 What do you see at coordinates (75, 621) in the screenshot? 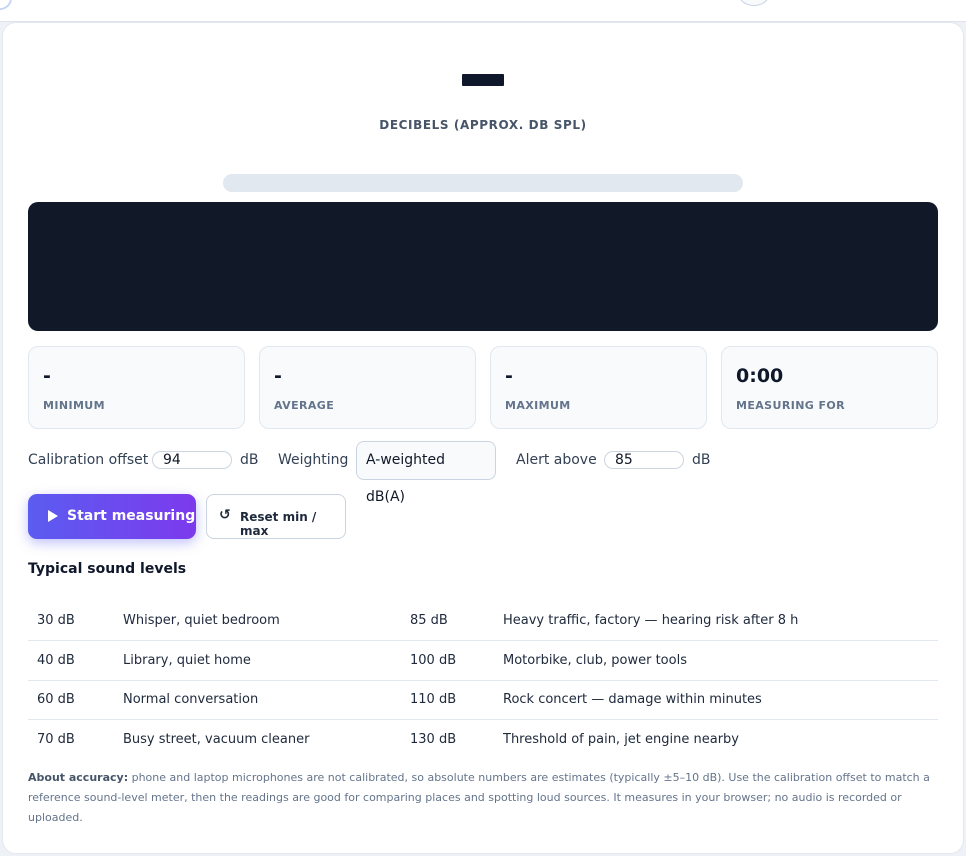
I see `db-cell: 30 dB` at bounding box center [75, 621].